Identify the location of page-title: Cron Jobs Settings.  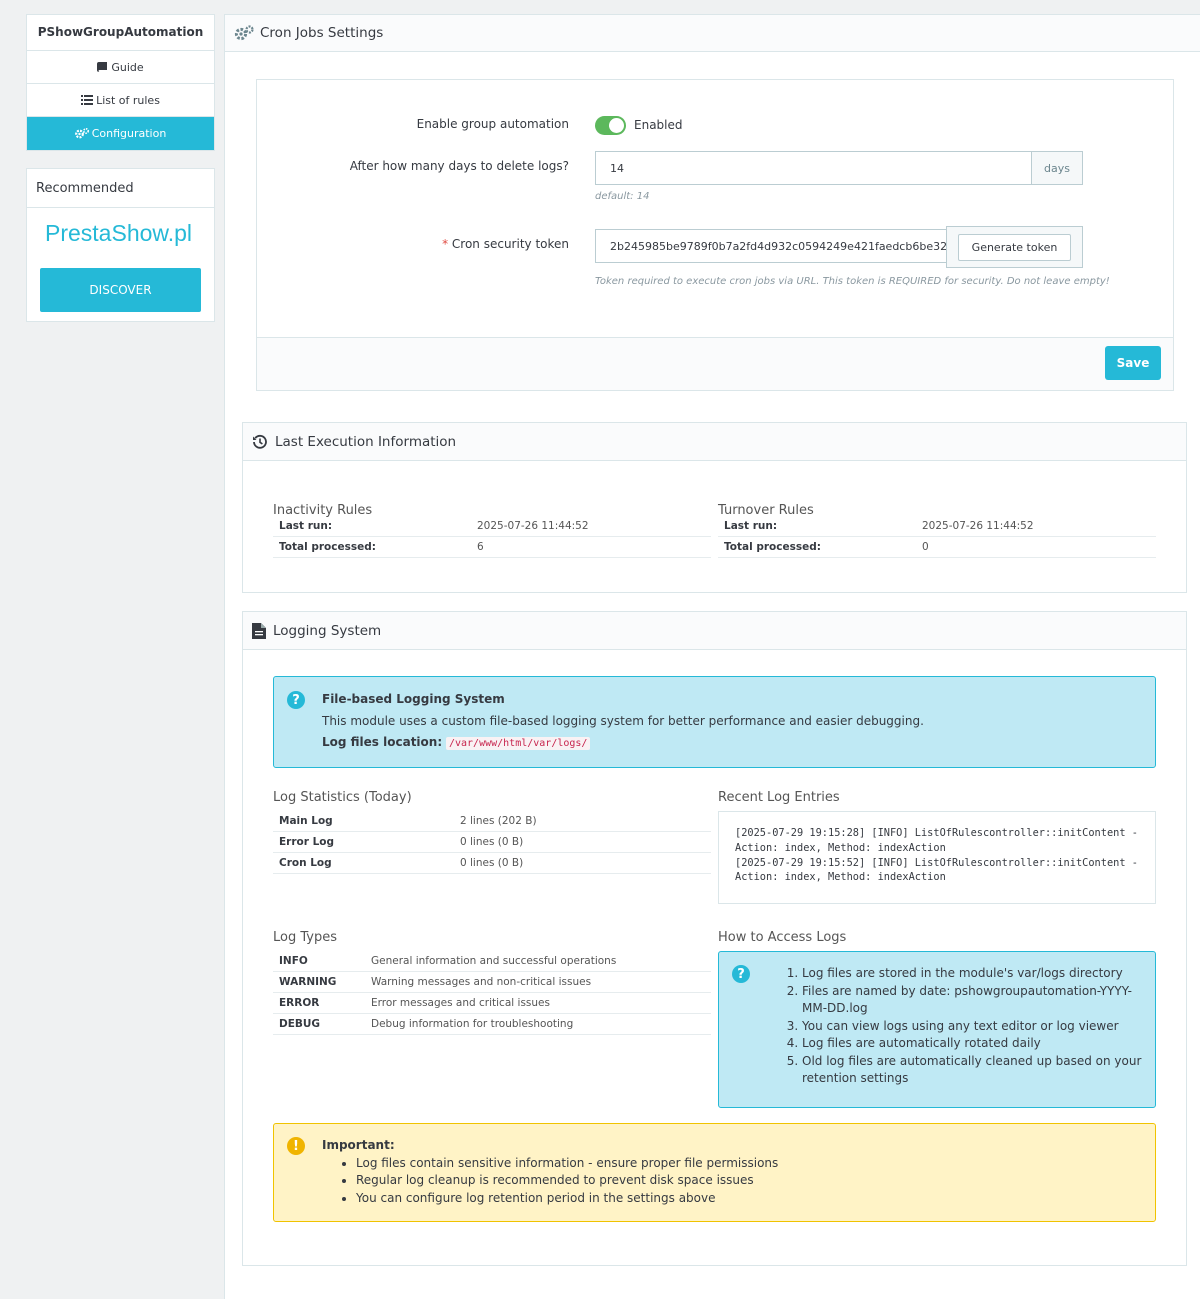
(322, 33).